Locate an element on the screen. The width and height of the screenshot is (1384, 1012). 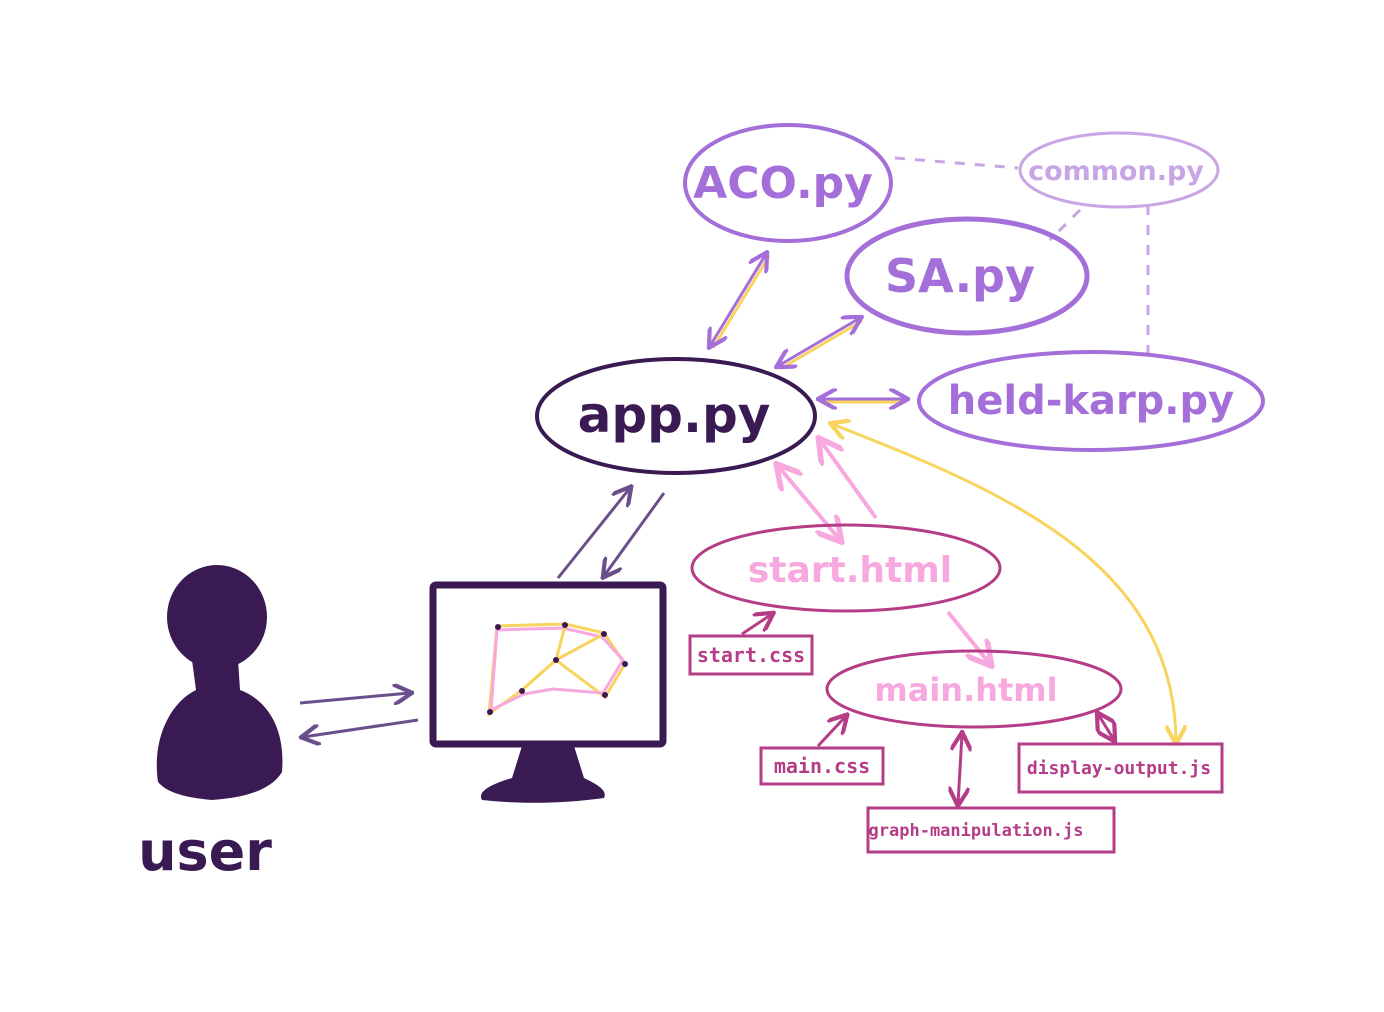
file-main-css: main.css is located at coordinates (822, 766).